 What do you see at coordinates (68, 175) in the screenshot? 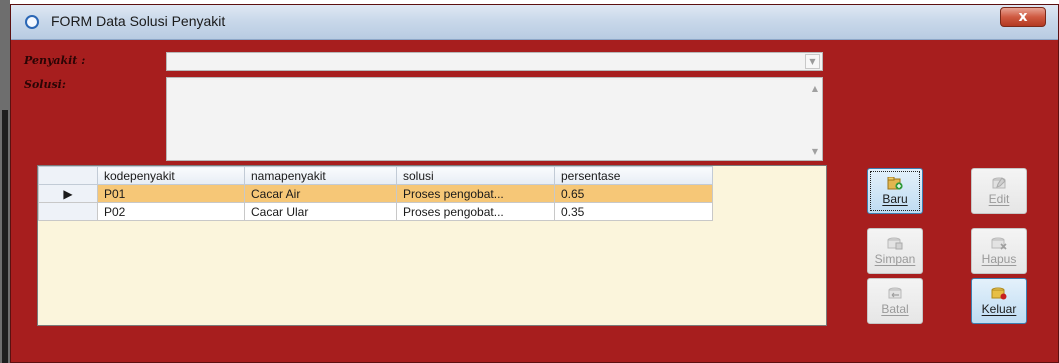
I see `grid-corner-cell` at bounding box center [68, 175].